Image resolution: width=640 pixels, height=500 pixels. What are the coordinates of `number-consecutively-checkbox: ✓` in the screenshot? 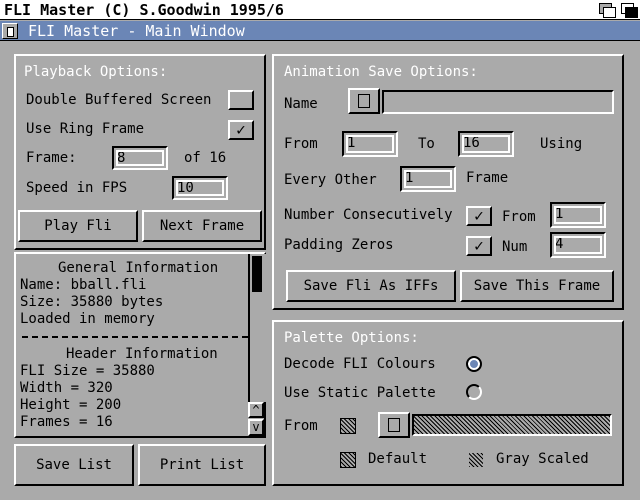 It's located at (479, 216).